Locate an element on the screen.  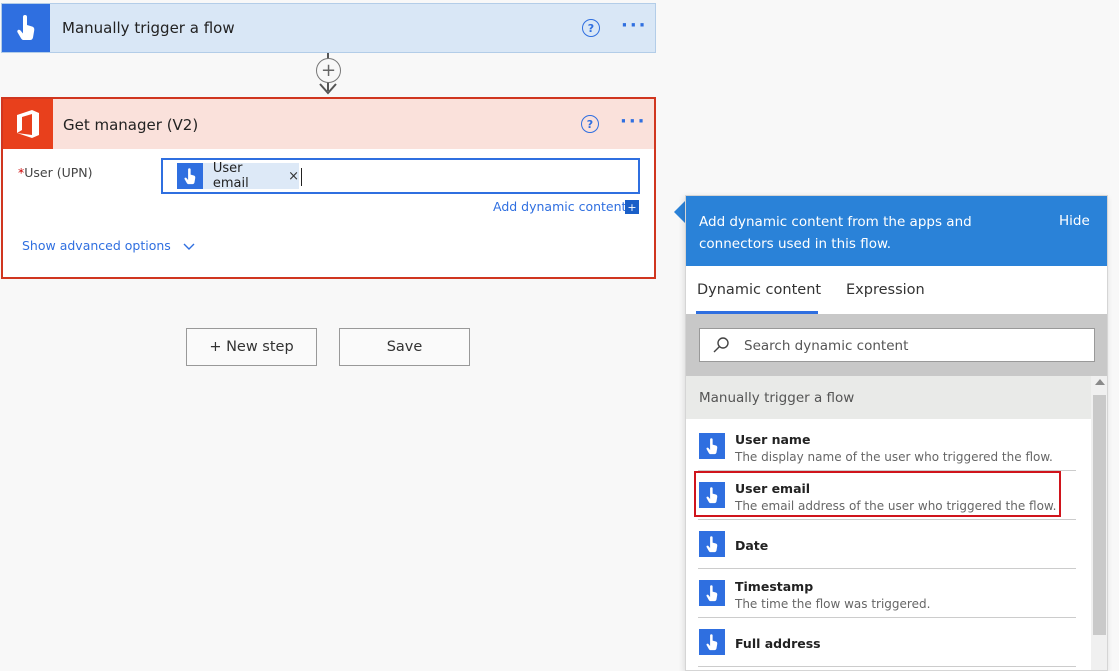
user-upn-input: User email × is located at coordinates (400, 176).